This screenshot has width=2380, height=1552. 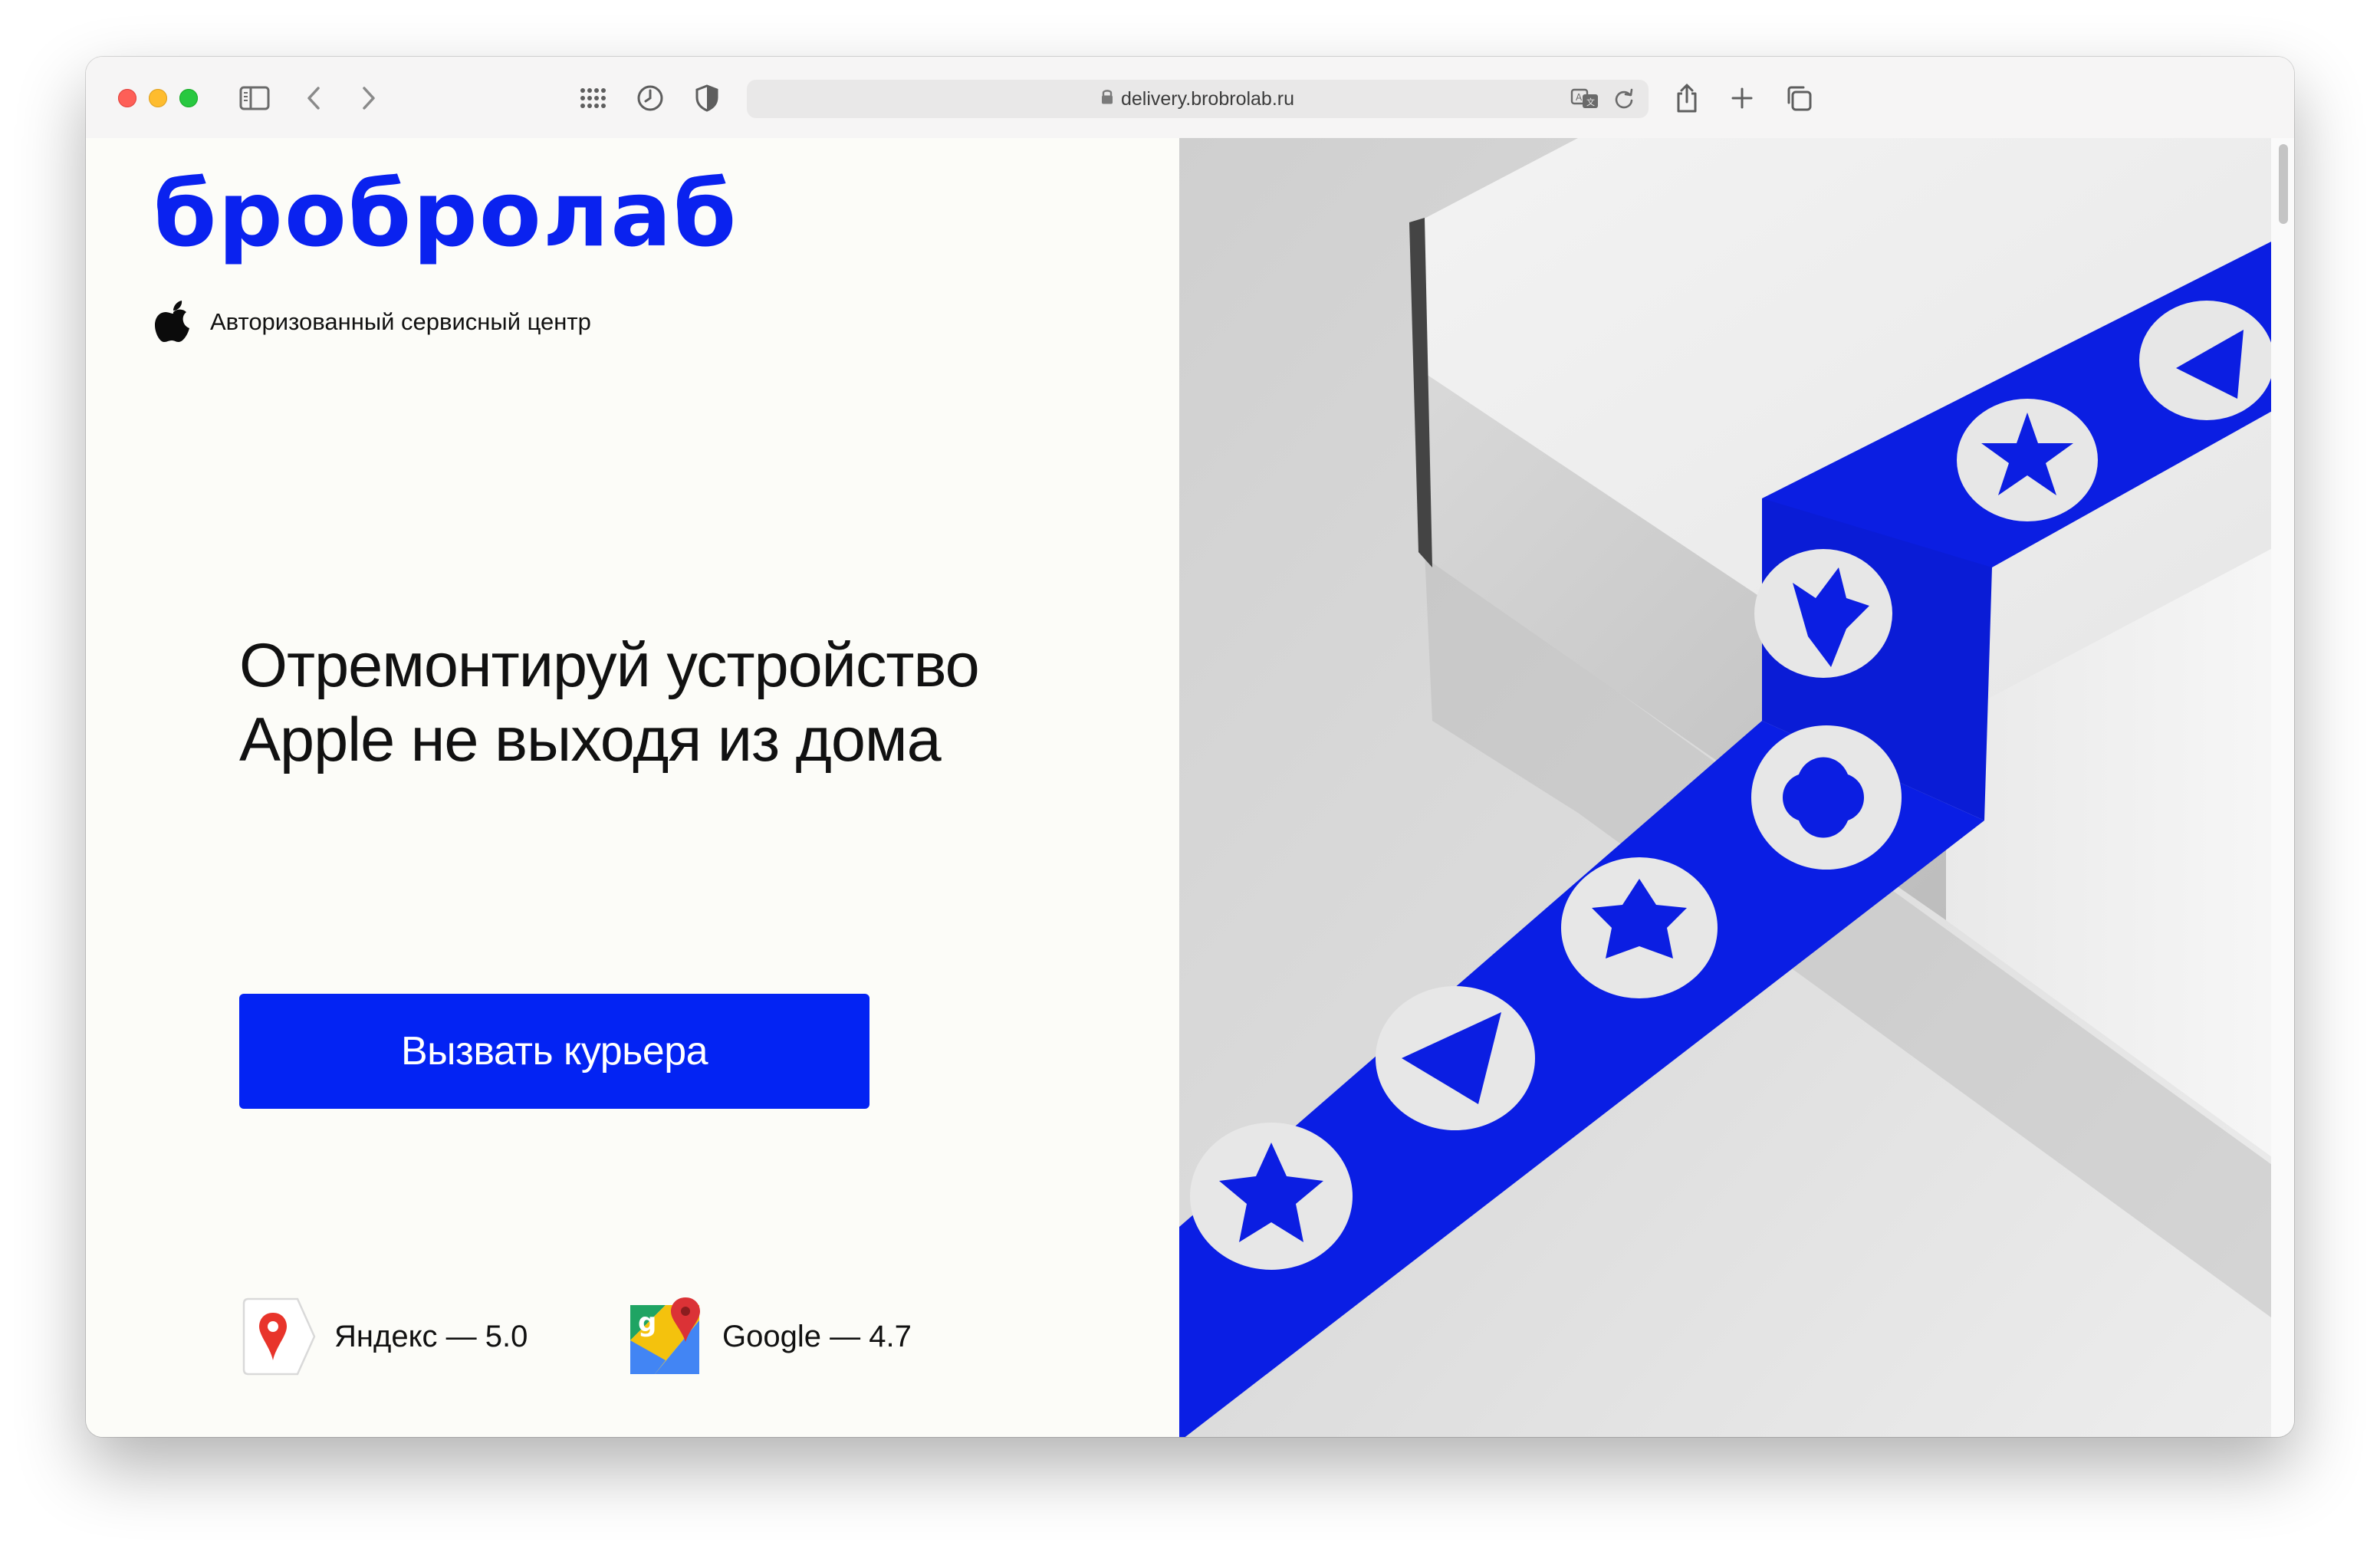 I want to click on authorized-badge: Авторизованный сервисный центр, so click(x=372, y=322).